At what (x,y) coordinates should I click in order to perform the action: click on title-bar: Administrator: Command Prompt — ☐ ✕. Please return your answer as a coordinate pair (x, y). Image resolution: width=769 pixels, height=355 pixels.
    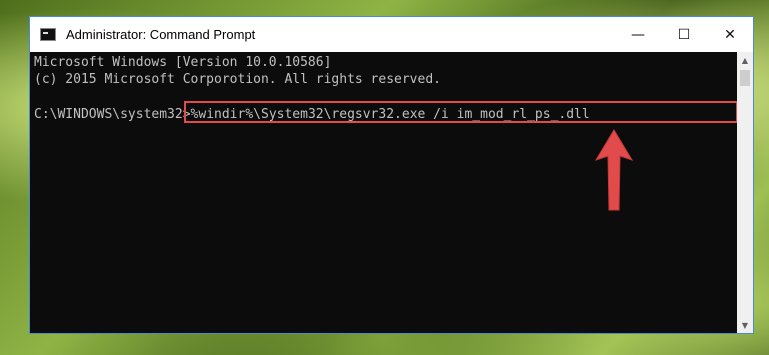
    Looking at the image, I should click on (391, 34).